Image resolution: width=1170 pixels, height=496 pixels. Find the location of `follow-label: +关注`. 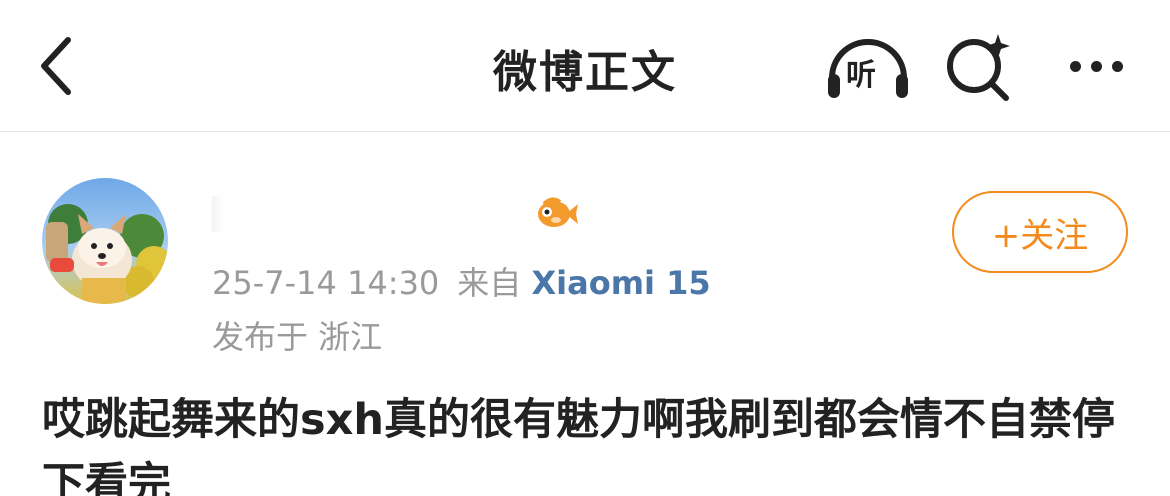

follow-label: +关注 is located at coordinates (1040, 235).